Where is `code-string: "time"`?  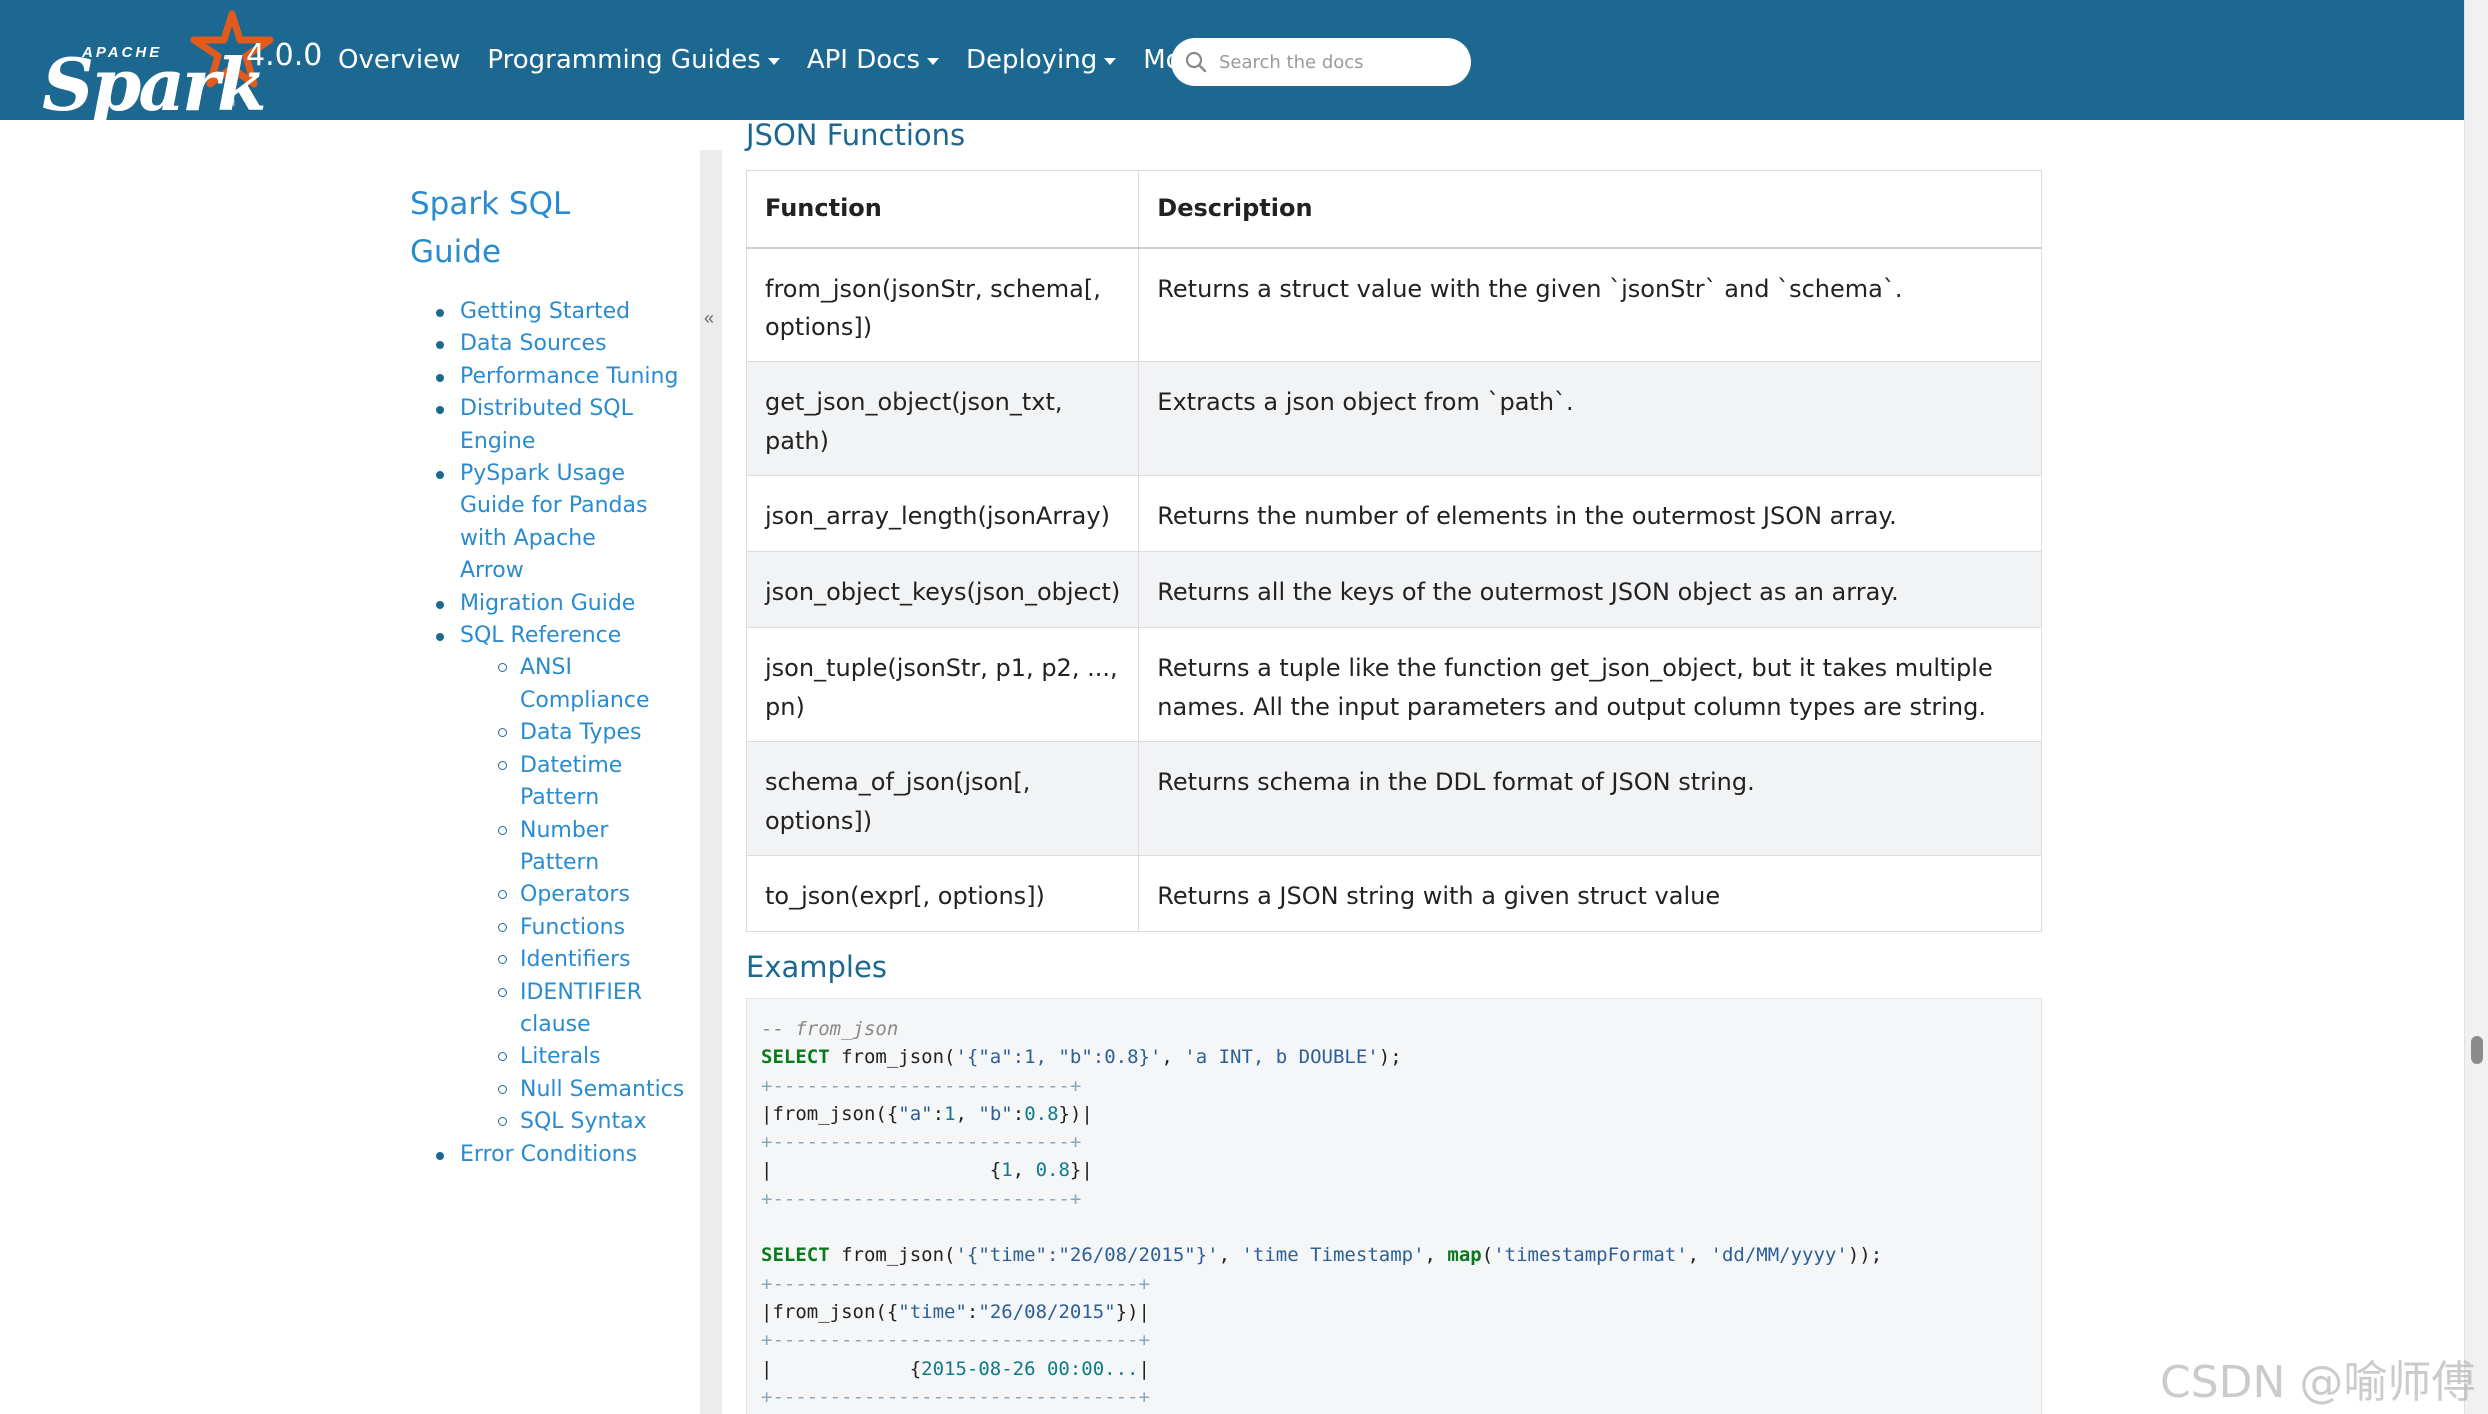
code-string: "time" is located at coordinates (932, 1311).